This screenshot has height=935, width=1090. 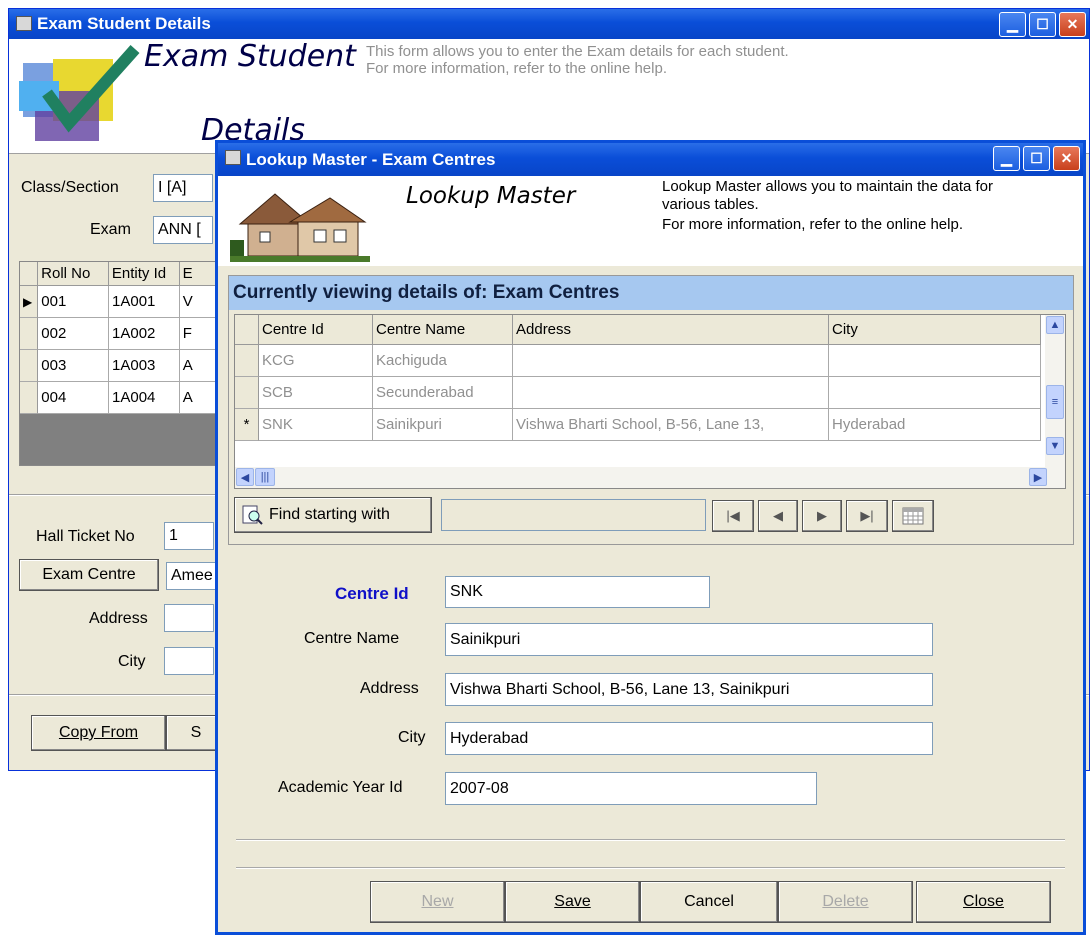 I want to click on cell-entity: 1A003, so click(x=144, y=366).